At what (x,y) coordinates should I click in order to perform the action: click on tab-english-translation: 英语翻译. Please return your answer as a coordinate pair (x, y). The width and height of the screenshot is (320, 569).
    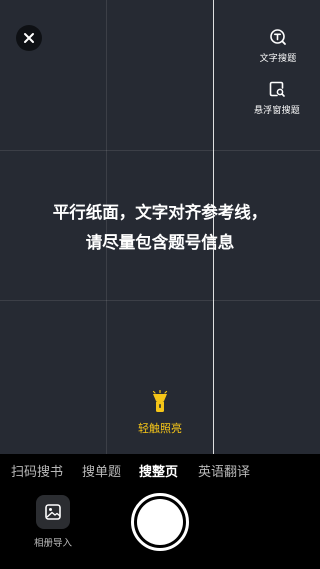
    Looking at the image, I should click on (224, 470).